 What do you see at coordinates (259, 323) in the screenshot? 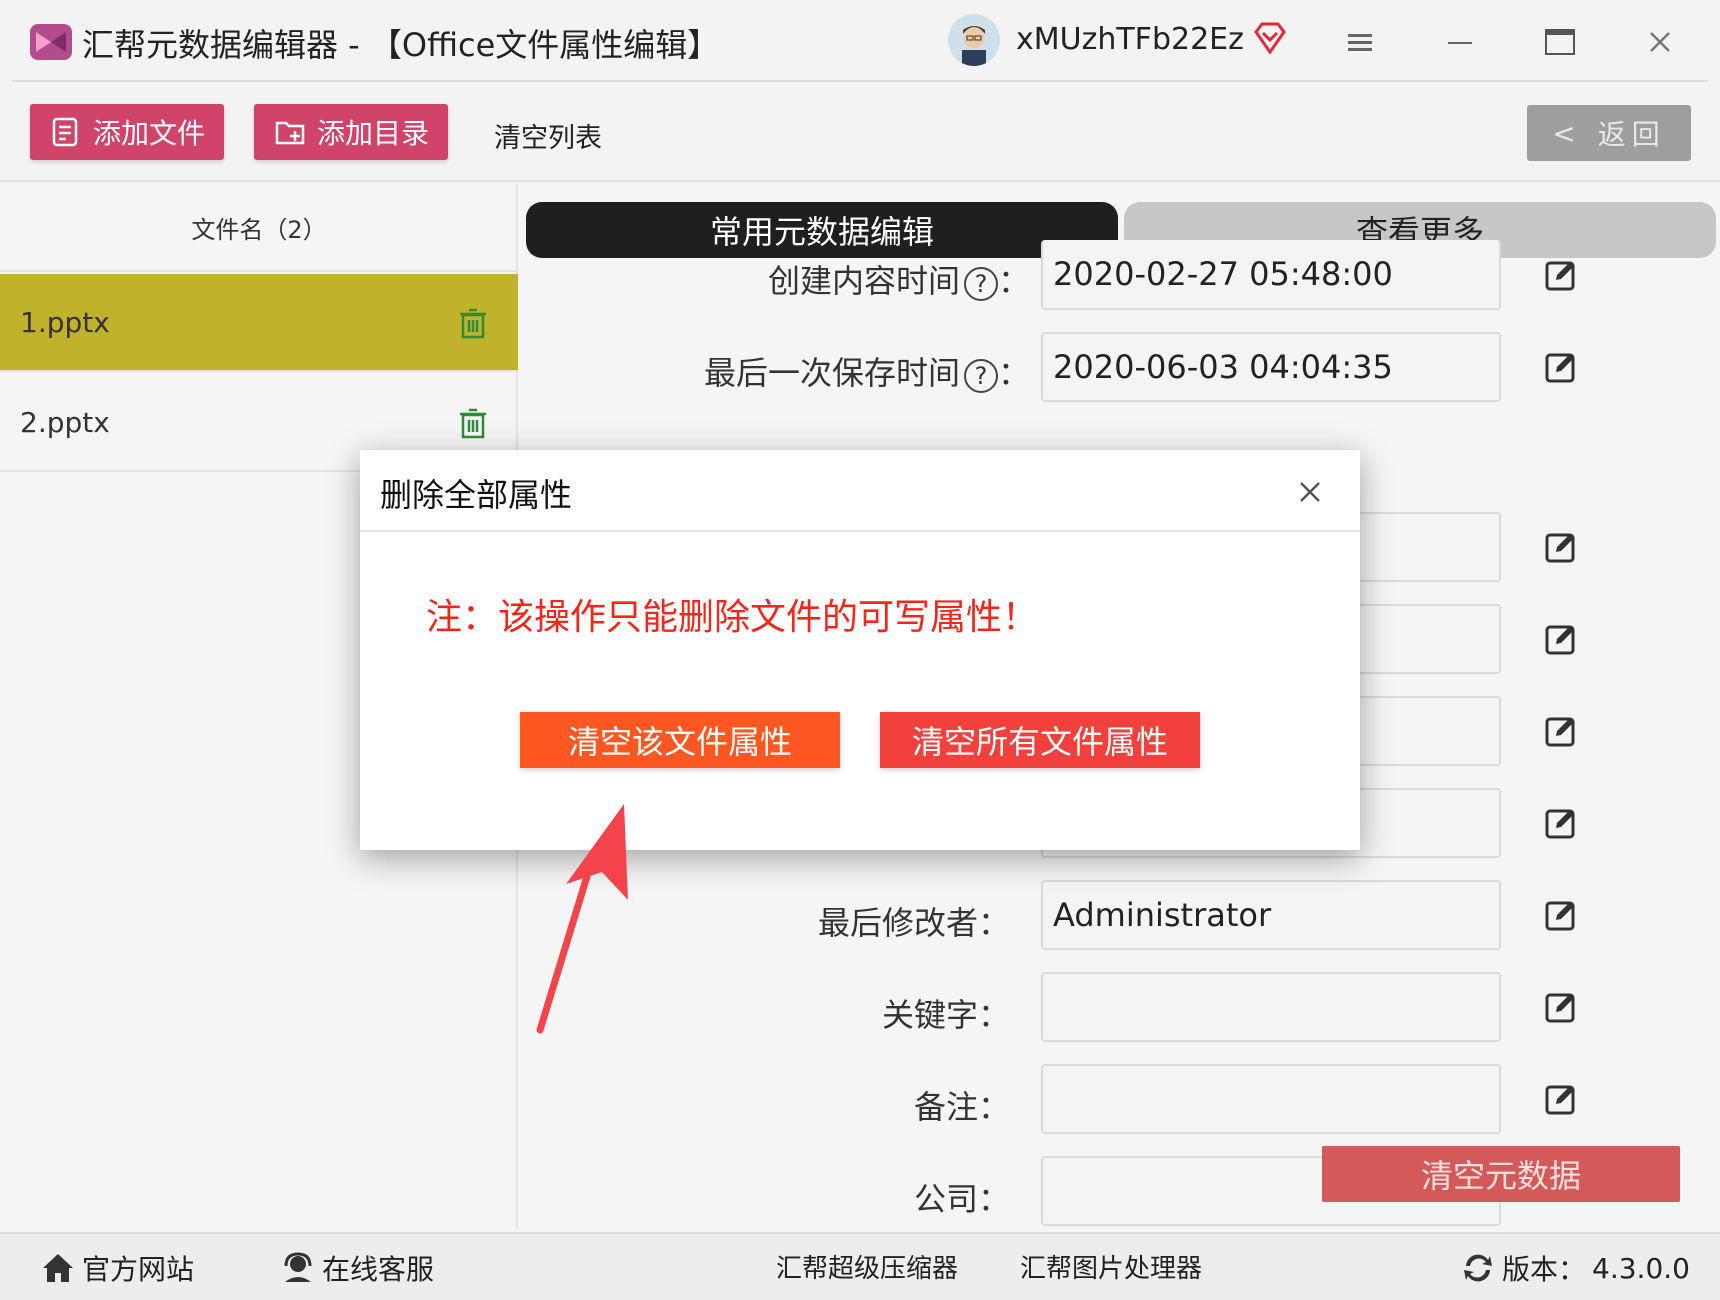
I see `file-row-1: 1.pptx` at bounding box center [259, 323].